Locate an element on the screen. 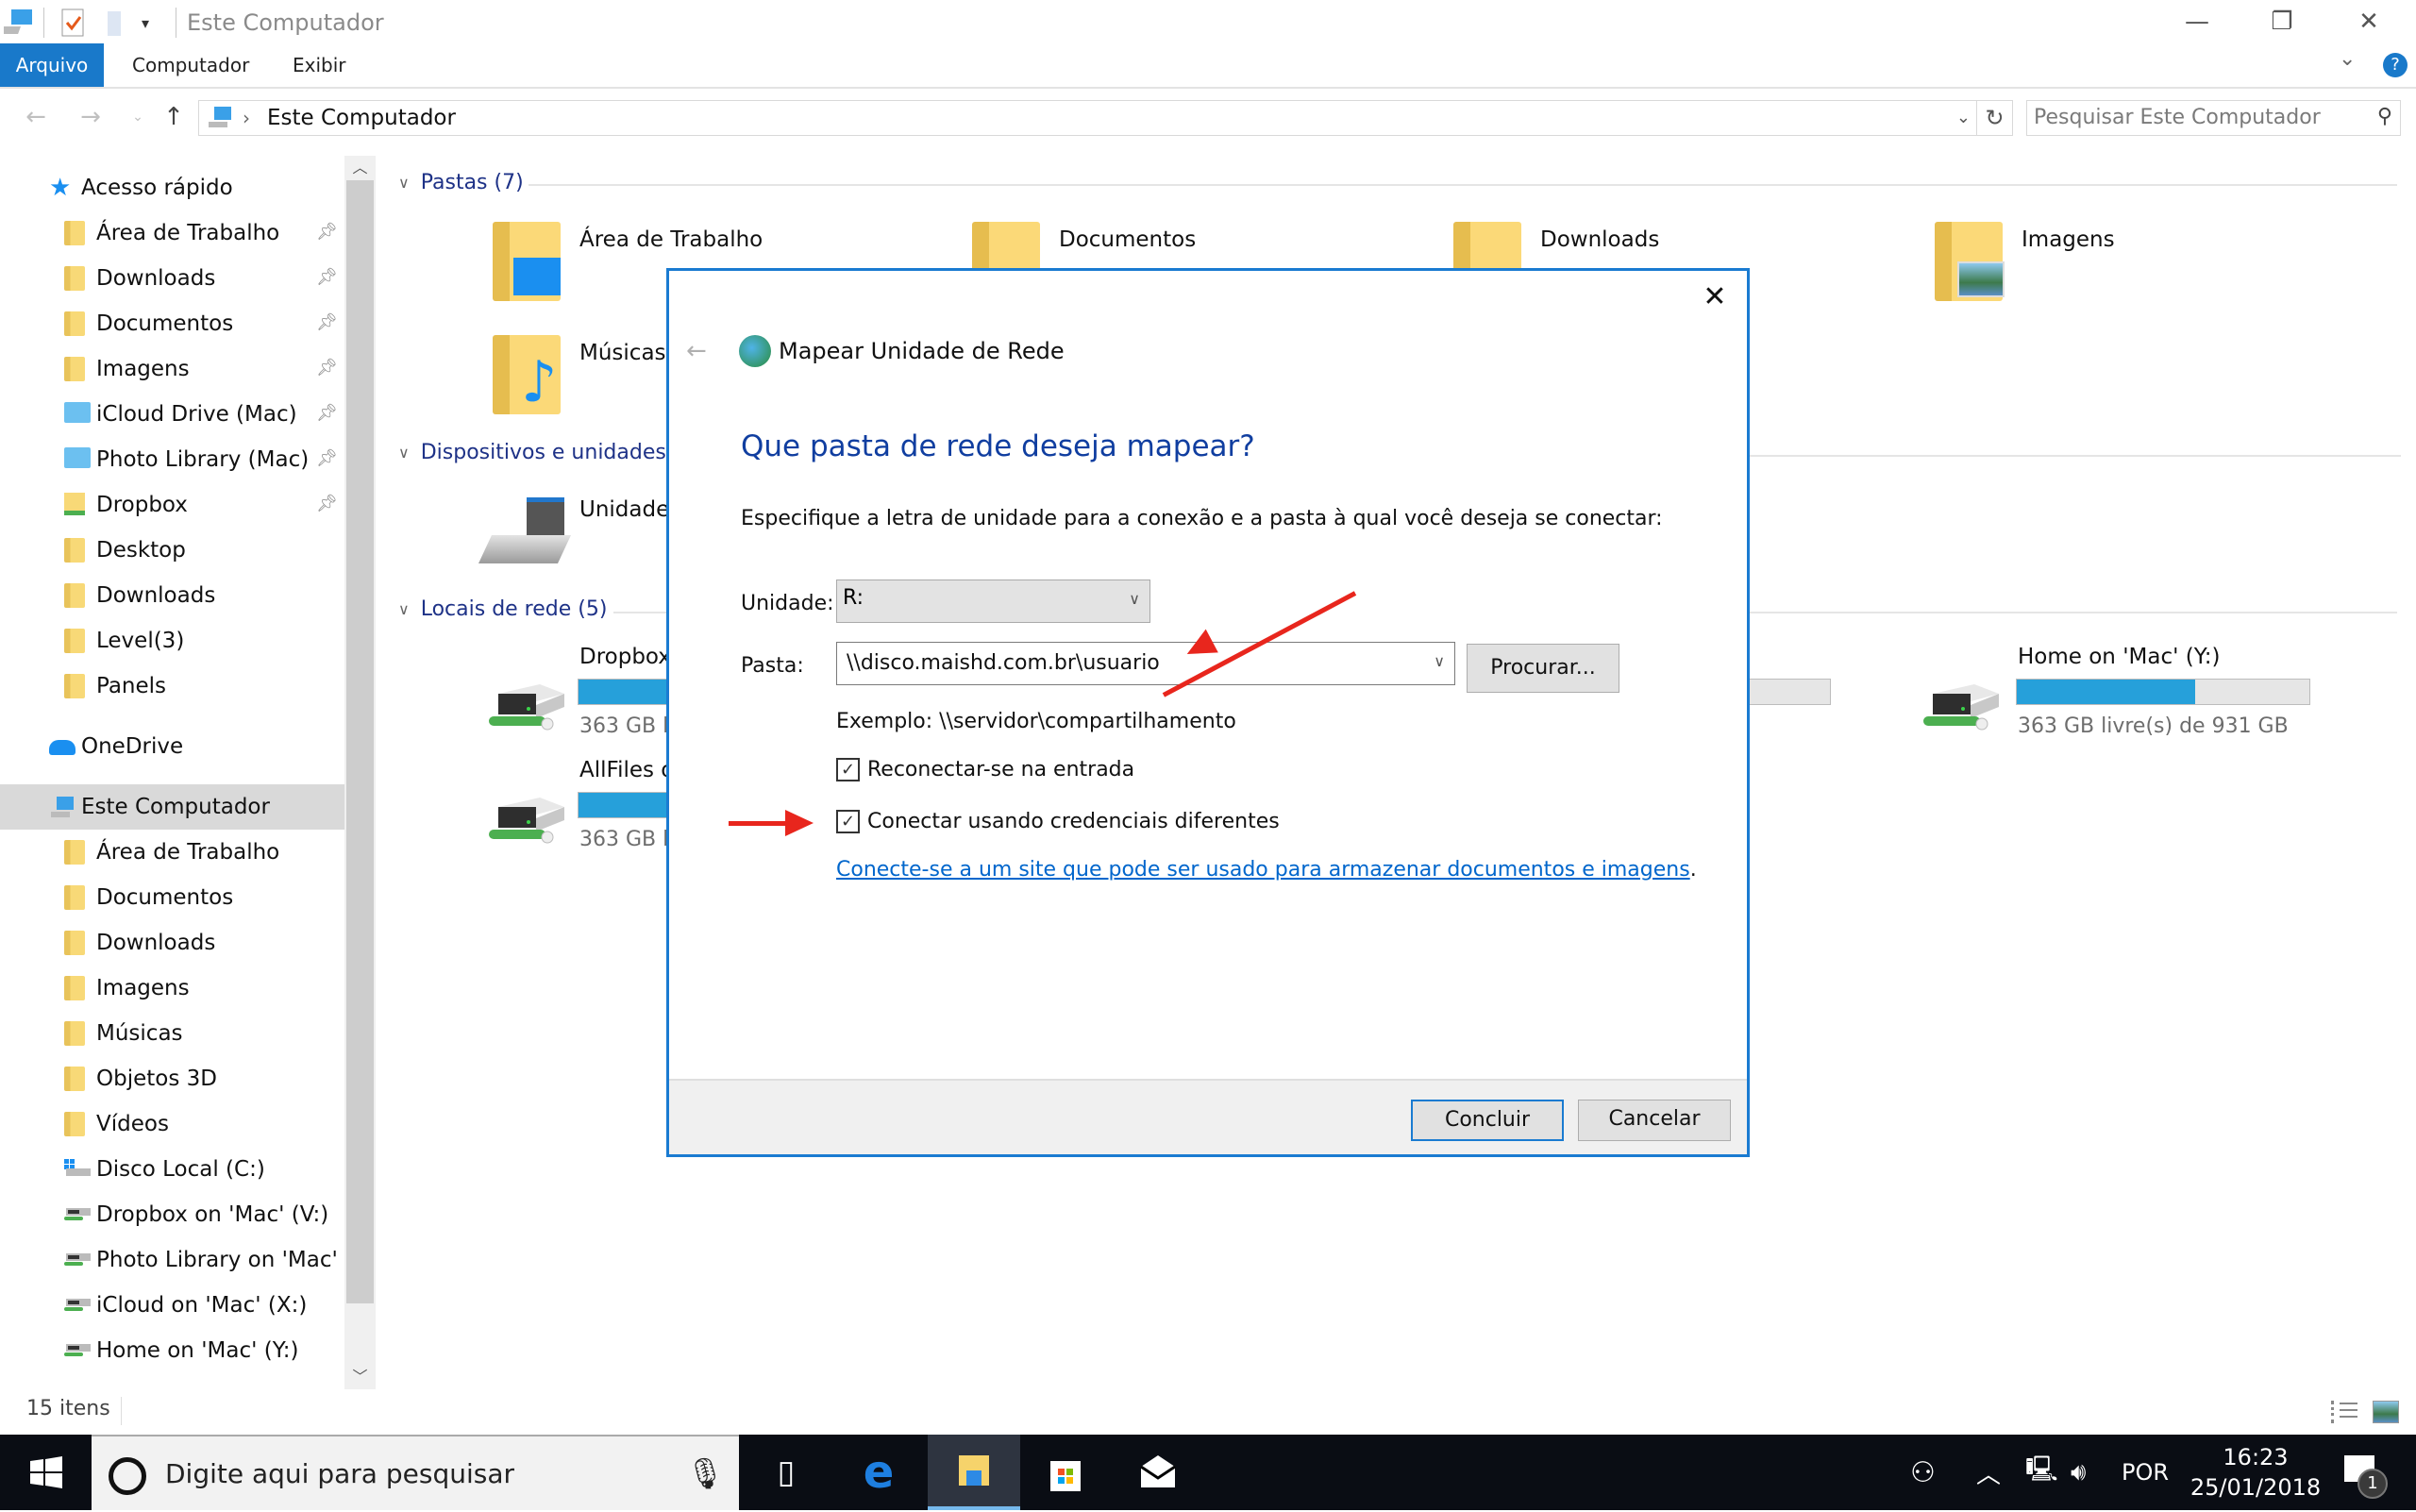 This screenshot has height=1512, width=2416. help-icon: ? is located at coordinates (2395, 65).